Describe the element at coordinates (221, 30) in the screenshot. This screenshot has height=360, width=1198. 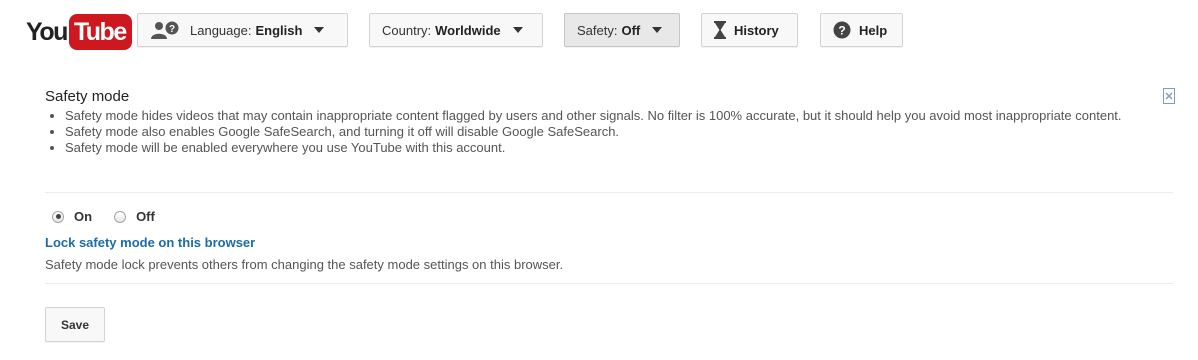
I see `language-label: Language:` at that location.